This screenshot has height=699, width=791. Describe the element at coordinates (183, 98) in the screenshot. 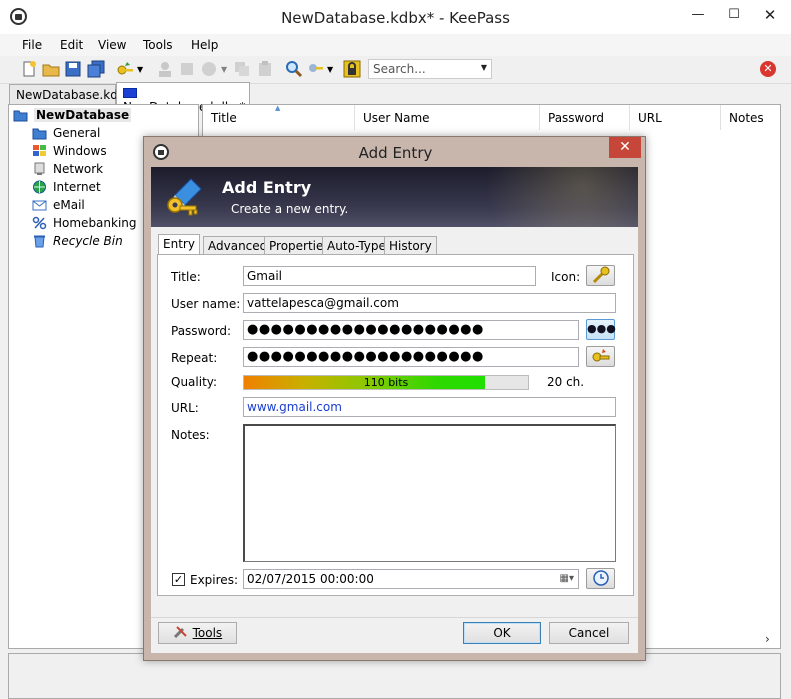

I see `tab-newdatabase-modified: NewDatabase.kdbx*` at that location.